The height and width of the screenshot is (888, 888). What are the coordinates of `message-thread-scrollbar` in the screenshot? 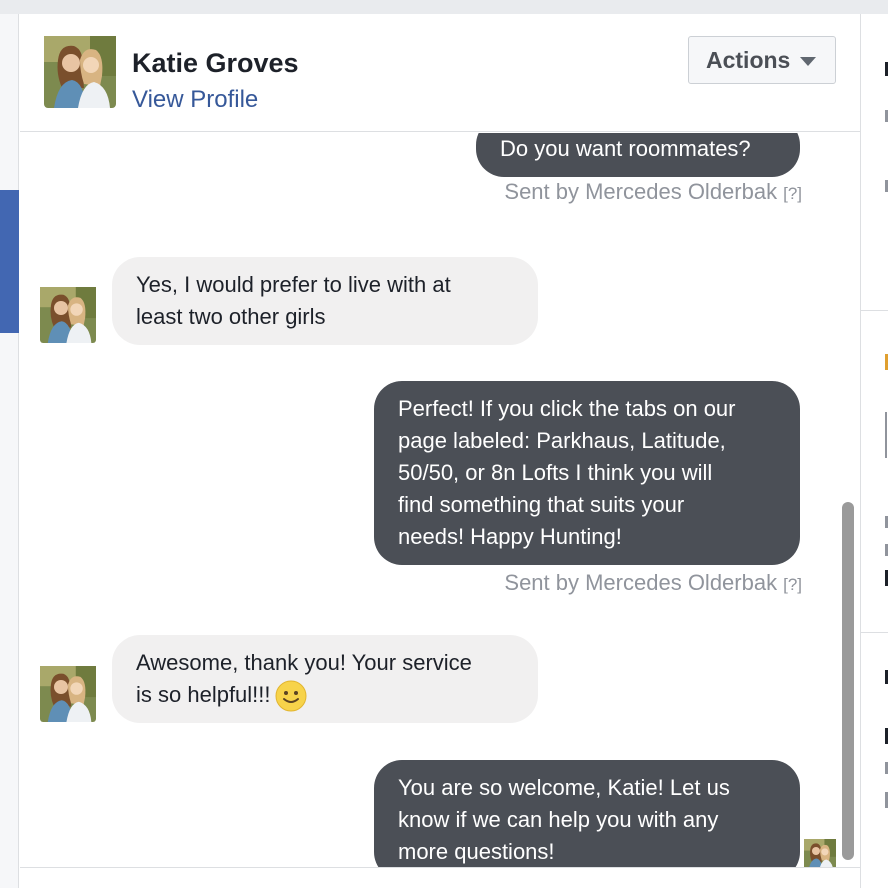 It's located at (848, 681).